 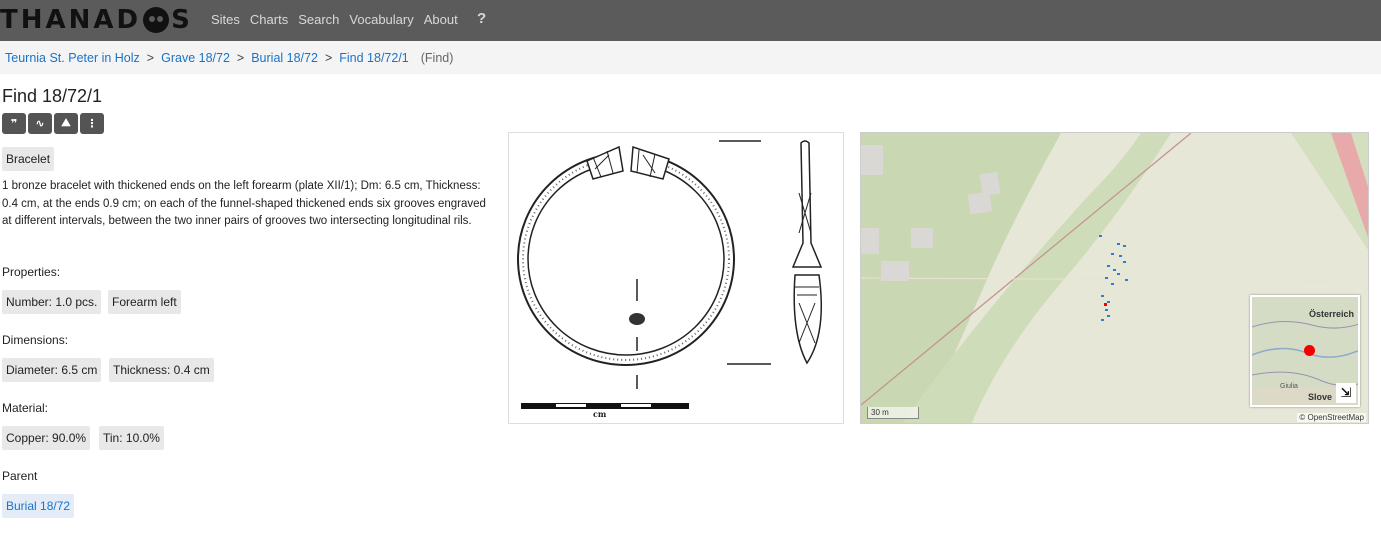 I want to click on material-tin: Tin: 10.0%, so click(x=131, y=438).